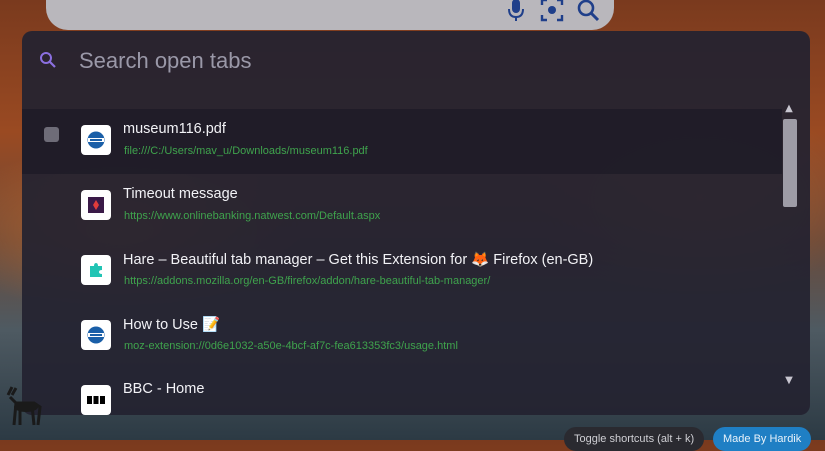 The height and width of the screenshot is (451, 825). What do you see at coordinates (164, 389) in the screenshot?
I see `tab-title: BBC - Home` at bounding box center [164, 389].